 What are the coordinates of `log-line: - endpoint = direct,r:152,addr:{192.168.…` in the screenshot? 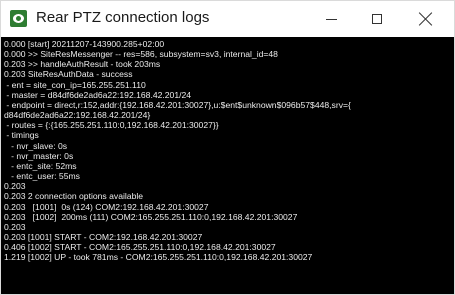 It's located at (177, 104).